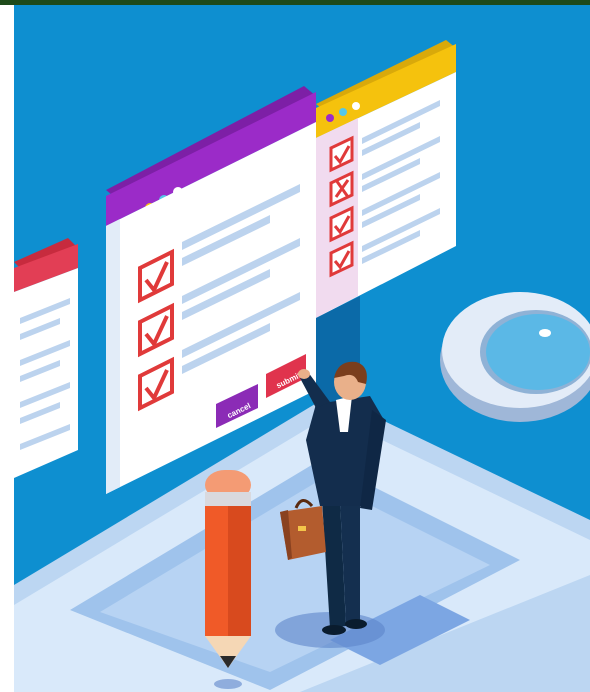 This screenshot has width=590, height=692. Describe the element at coordinates (7, 348) in the screenshot. I see `left-strip` at that location.